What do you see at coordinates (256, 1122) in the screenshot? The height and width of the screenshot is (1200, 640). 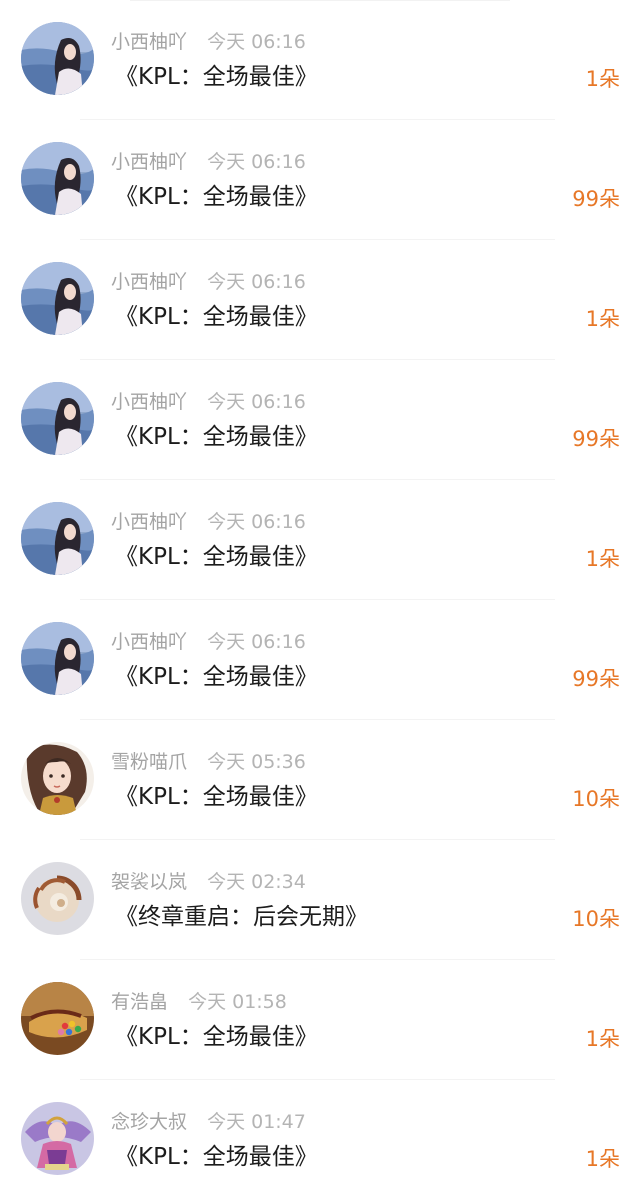 I see `timestamp: 今天 01:47` at bounding box center [256, 1122].